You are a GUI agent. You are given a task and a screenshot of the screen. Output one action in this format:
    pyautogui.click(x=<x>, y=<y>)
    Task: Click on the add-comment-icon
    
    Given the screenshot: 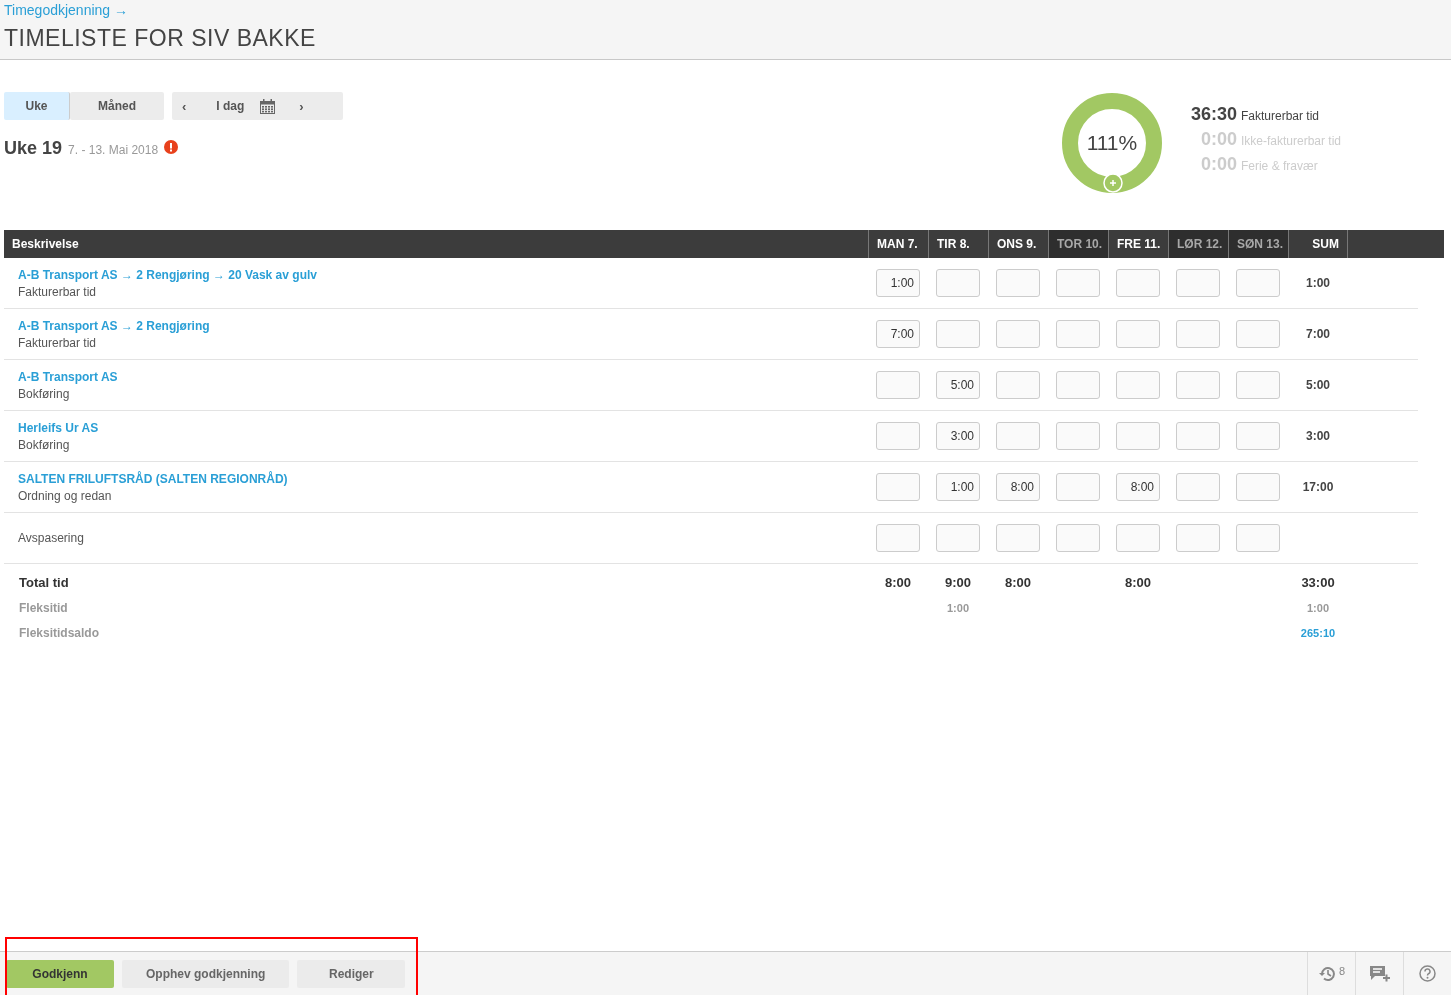 What is the action you would take?
    pyautogui.click(x=1379, y=973)
    